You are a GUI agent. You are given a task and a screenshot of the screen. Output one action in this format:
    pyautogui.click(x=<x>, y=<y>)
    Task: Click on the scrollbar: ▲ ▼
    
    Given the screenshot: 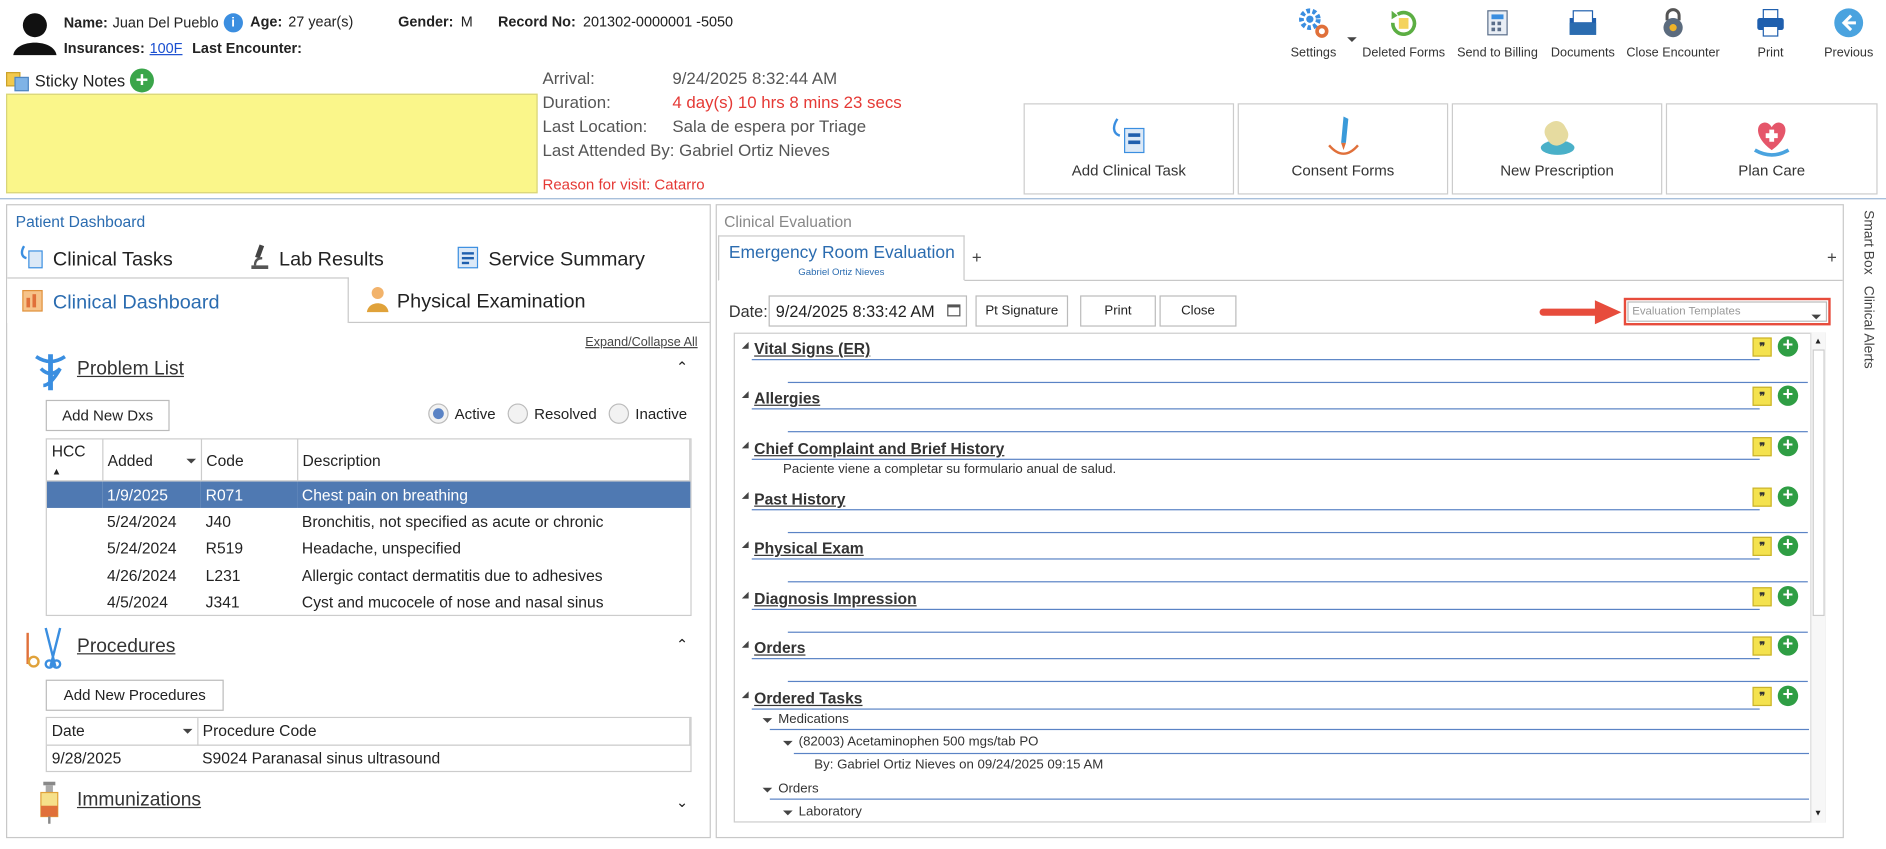 What is the action you would take?
    pyautogui.click(x=1818, y=577)
    